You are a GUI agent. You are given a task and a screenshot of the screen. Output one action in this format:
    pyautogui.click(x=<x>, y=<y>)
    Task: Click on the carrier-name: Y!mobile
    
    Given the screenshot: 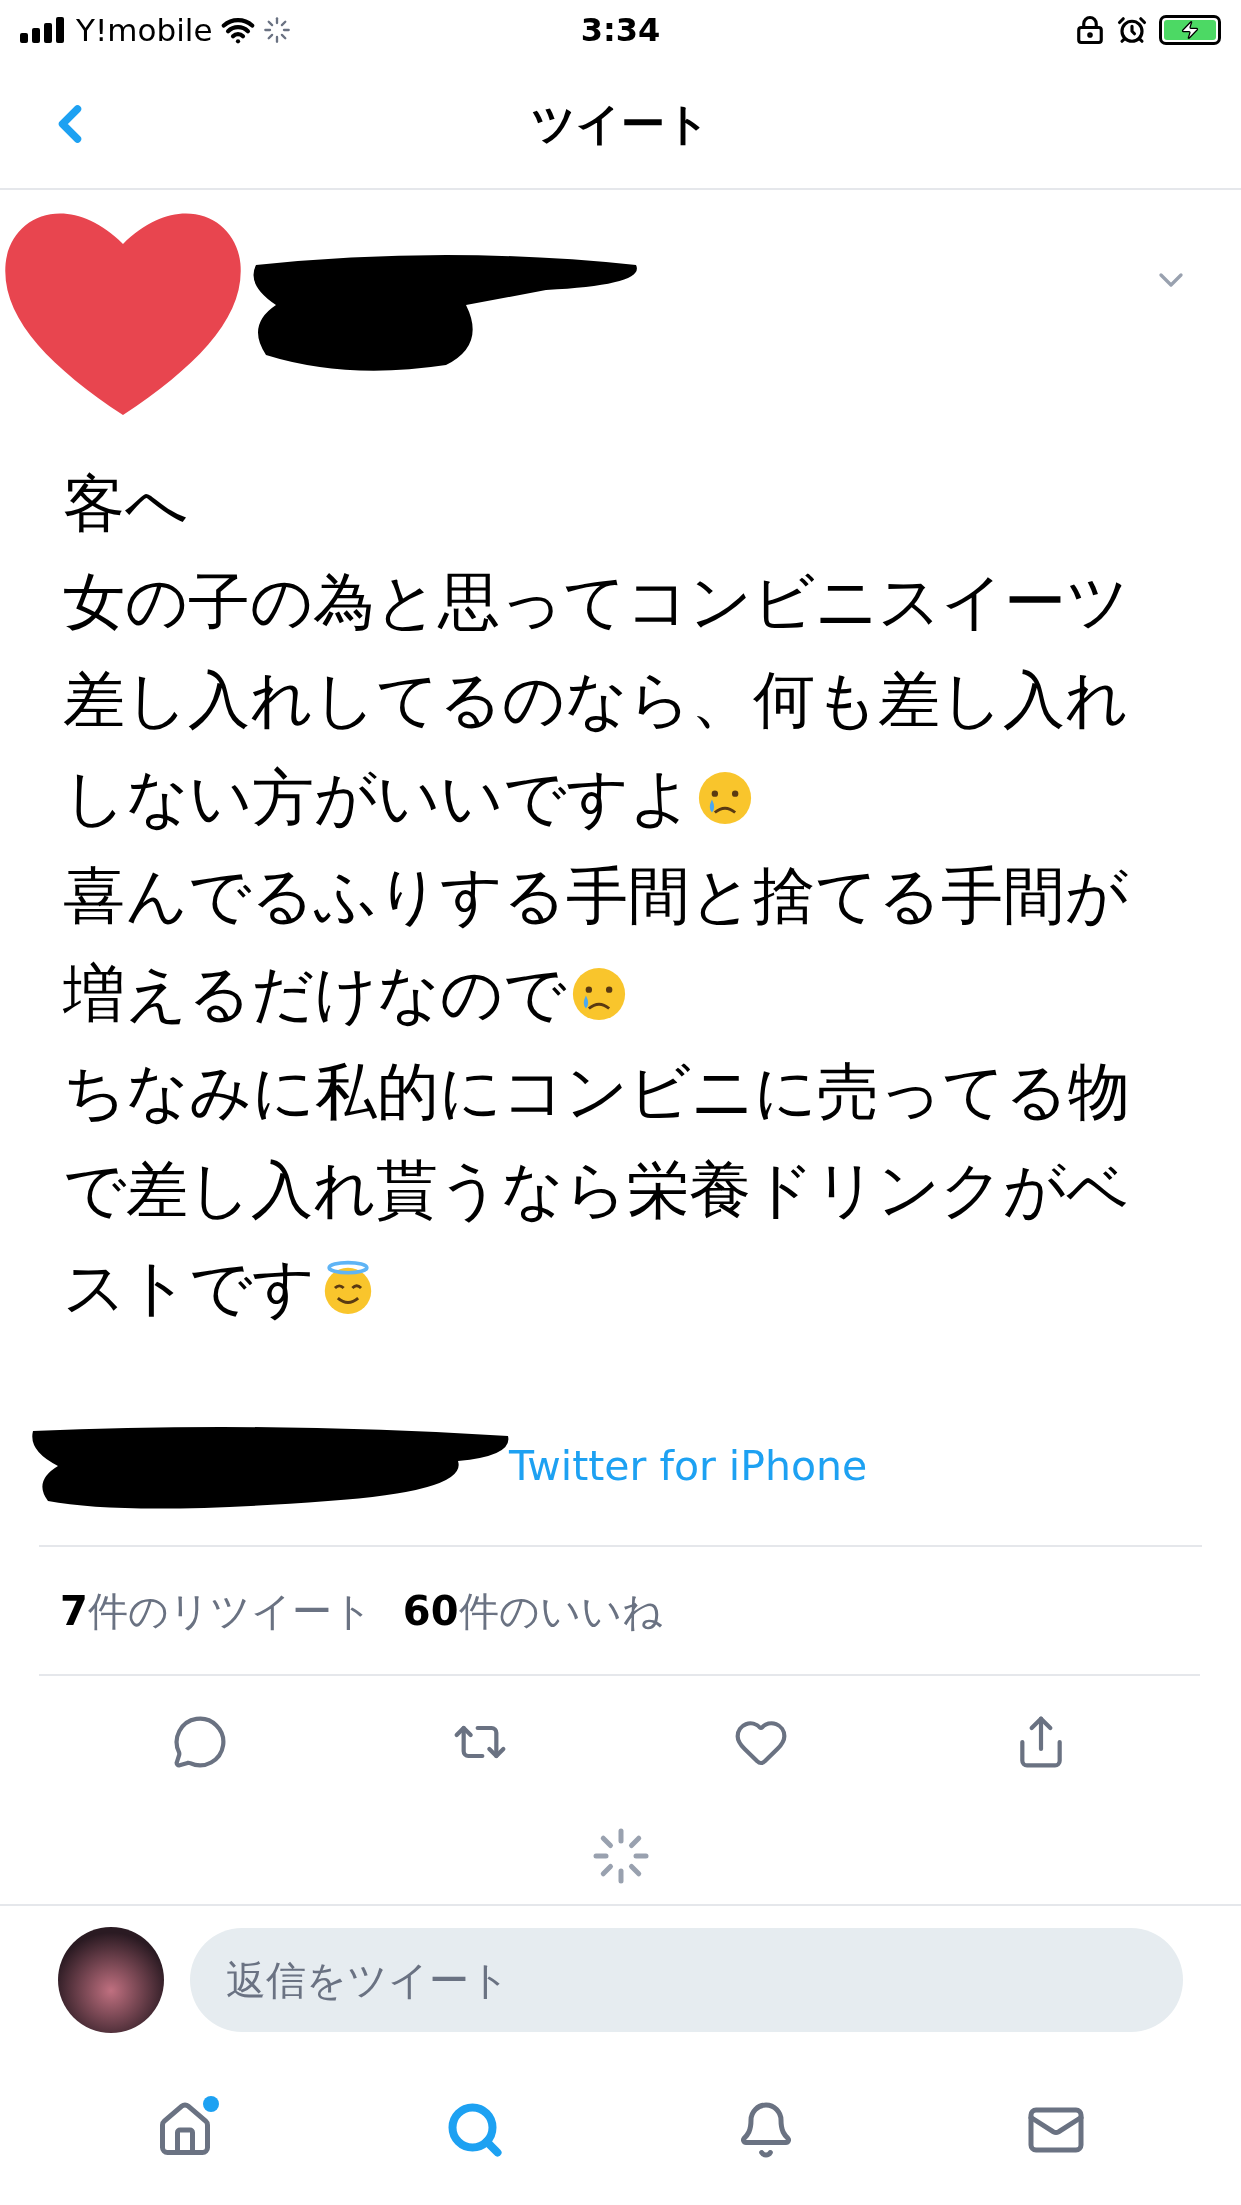 What is the action you would take?
    pyautogui.click(x=144, y=30)
    